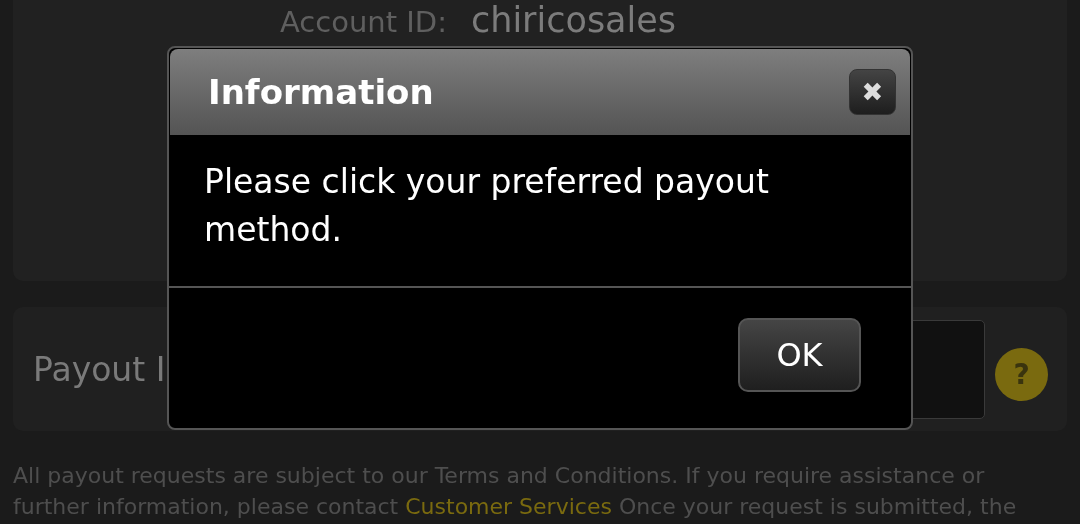 The height and width of the screenshot is (524, 1080). Describe the element at coordinates (99, 370) in the screenshot. I see `payout-label: Payout I` at that location.